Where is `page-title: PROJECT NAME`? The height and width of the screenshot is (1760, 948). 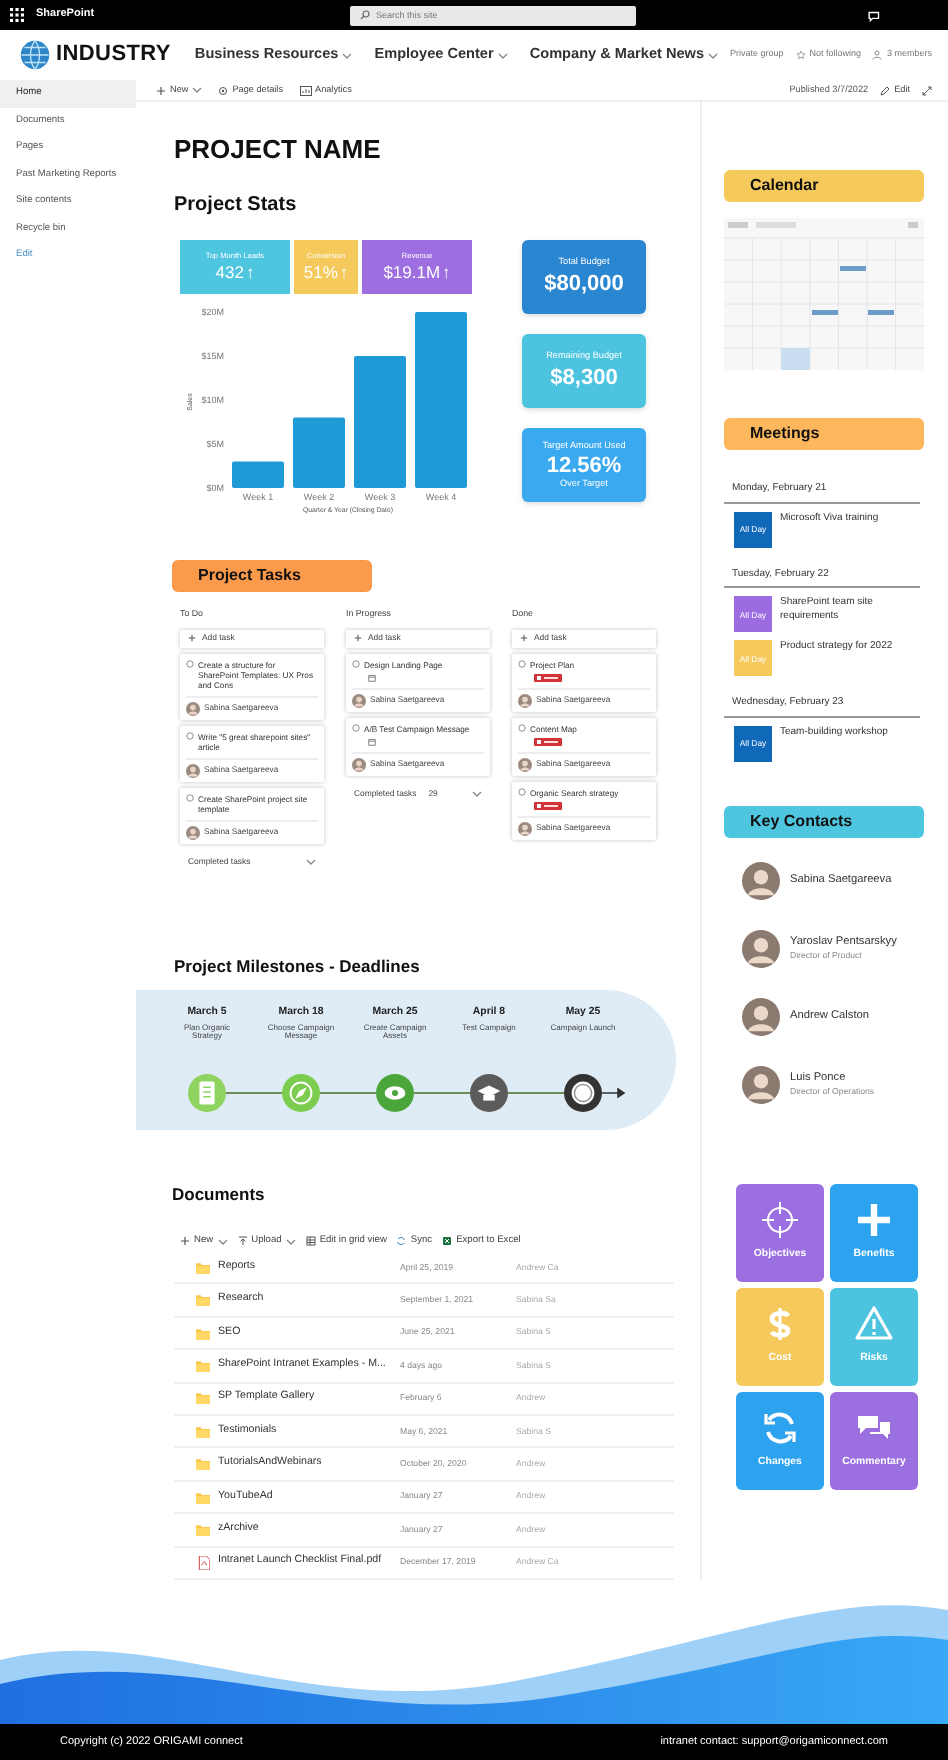
page-title: PROJECT NAME is located at coordinates (278, 149).